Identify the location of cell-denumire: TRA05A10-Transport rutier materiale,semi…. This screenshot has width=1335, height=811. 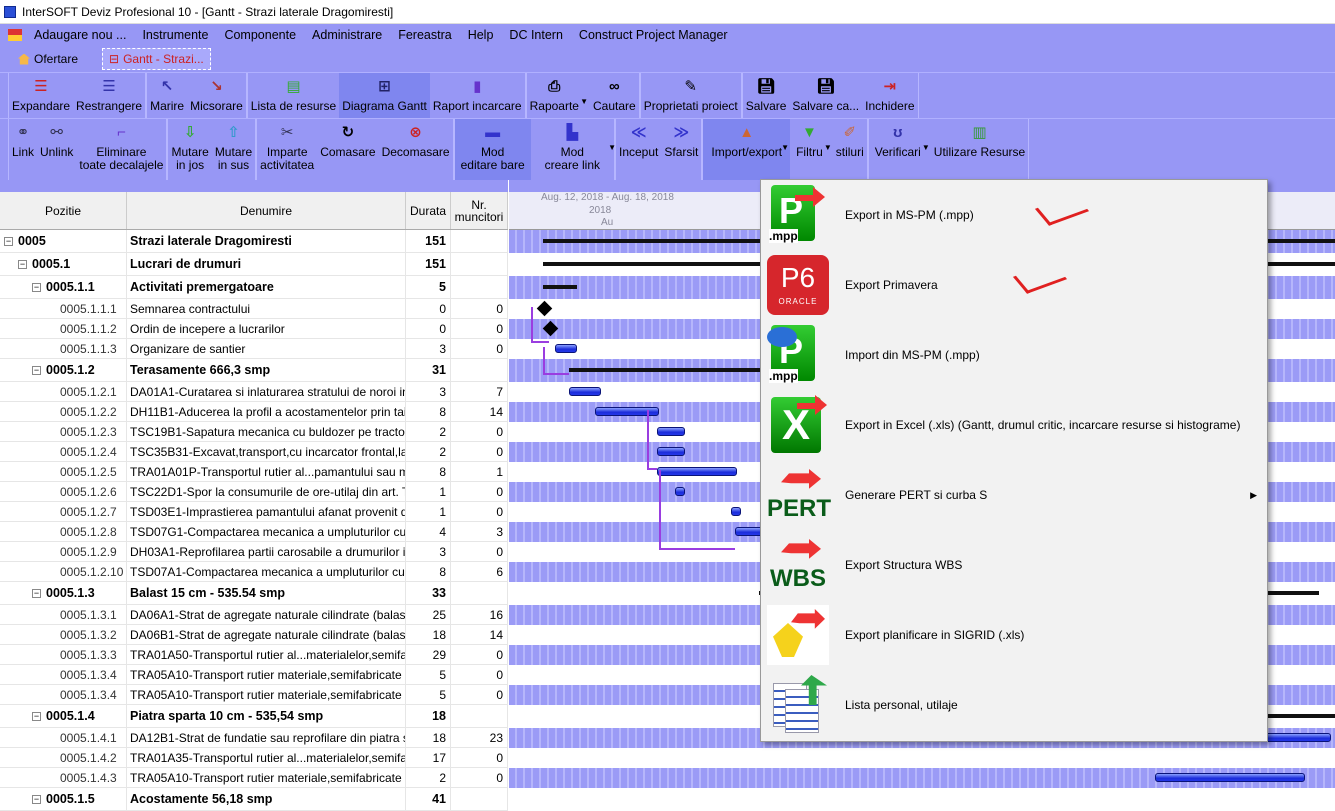
(266, 674).